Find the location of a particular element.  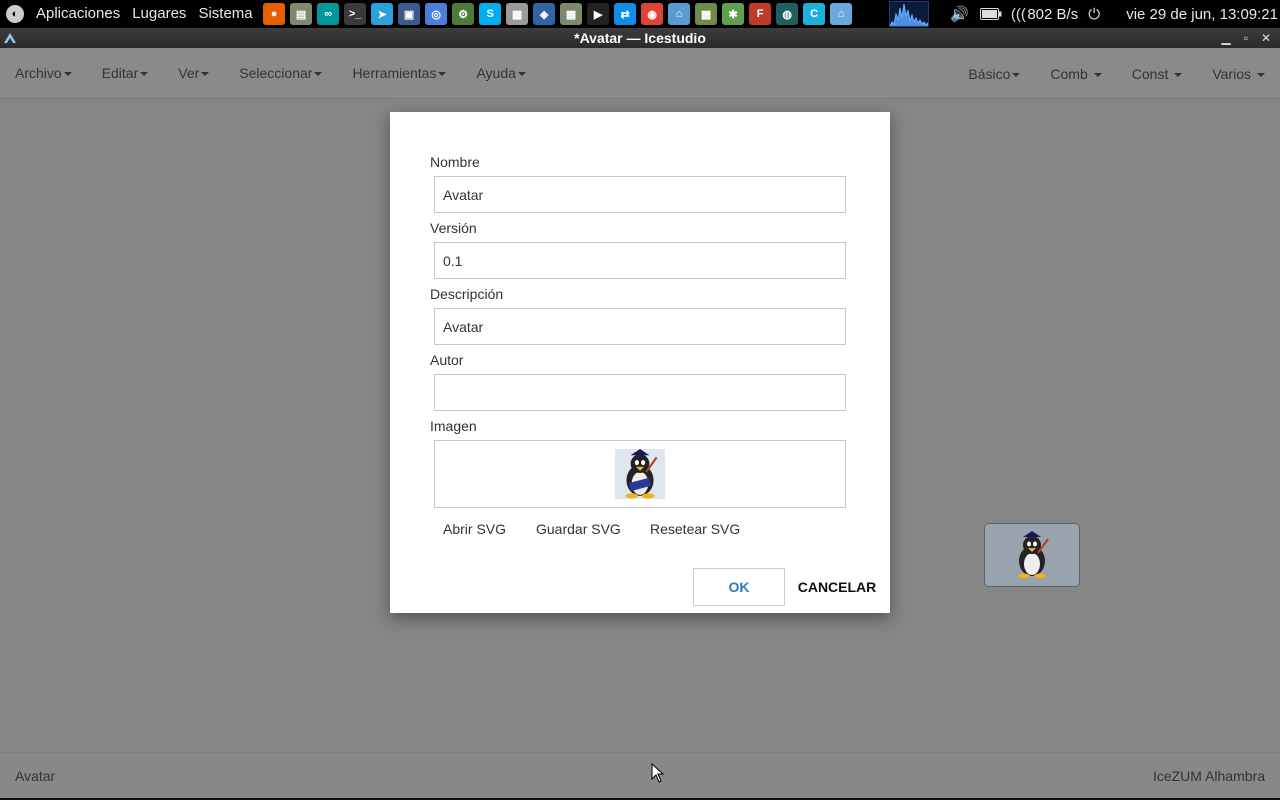

icestudio-icon is located at coordinates (10, 38).